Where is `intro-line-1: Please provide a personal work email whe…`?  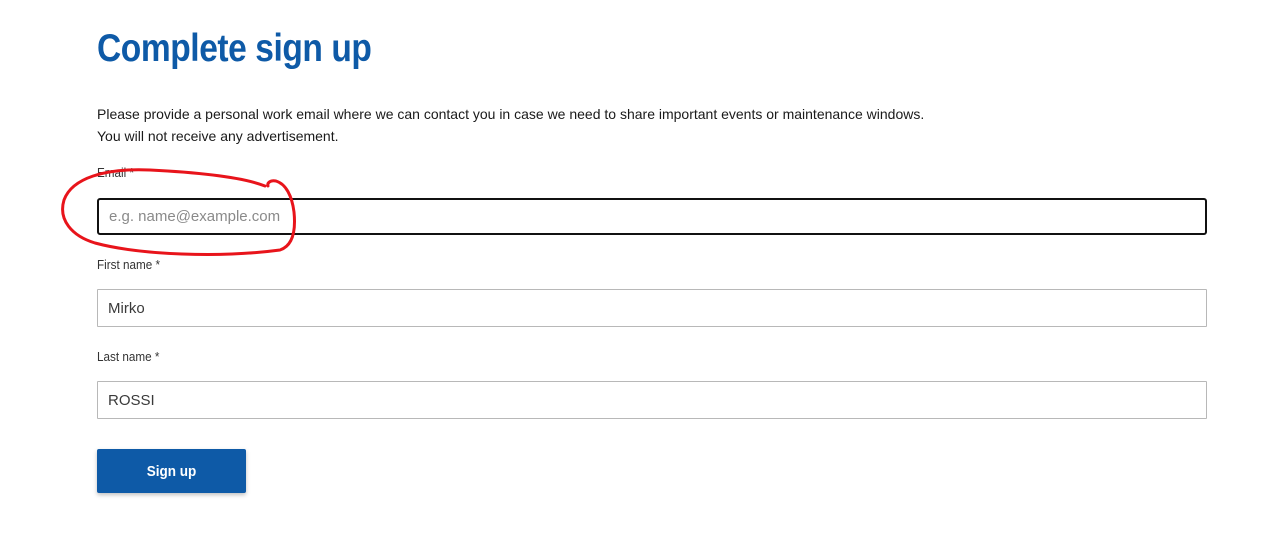
intro-line-1: Please provide a personal work email whe… is located at coordinates (511, 114).